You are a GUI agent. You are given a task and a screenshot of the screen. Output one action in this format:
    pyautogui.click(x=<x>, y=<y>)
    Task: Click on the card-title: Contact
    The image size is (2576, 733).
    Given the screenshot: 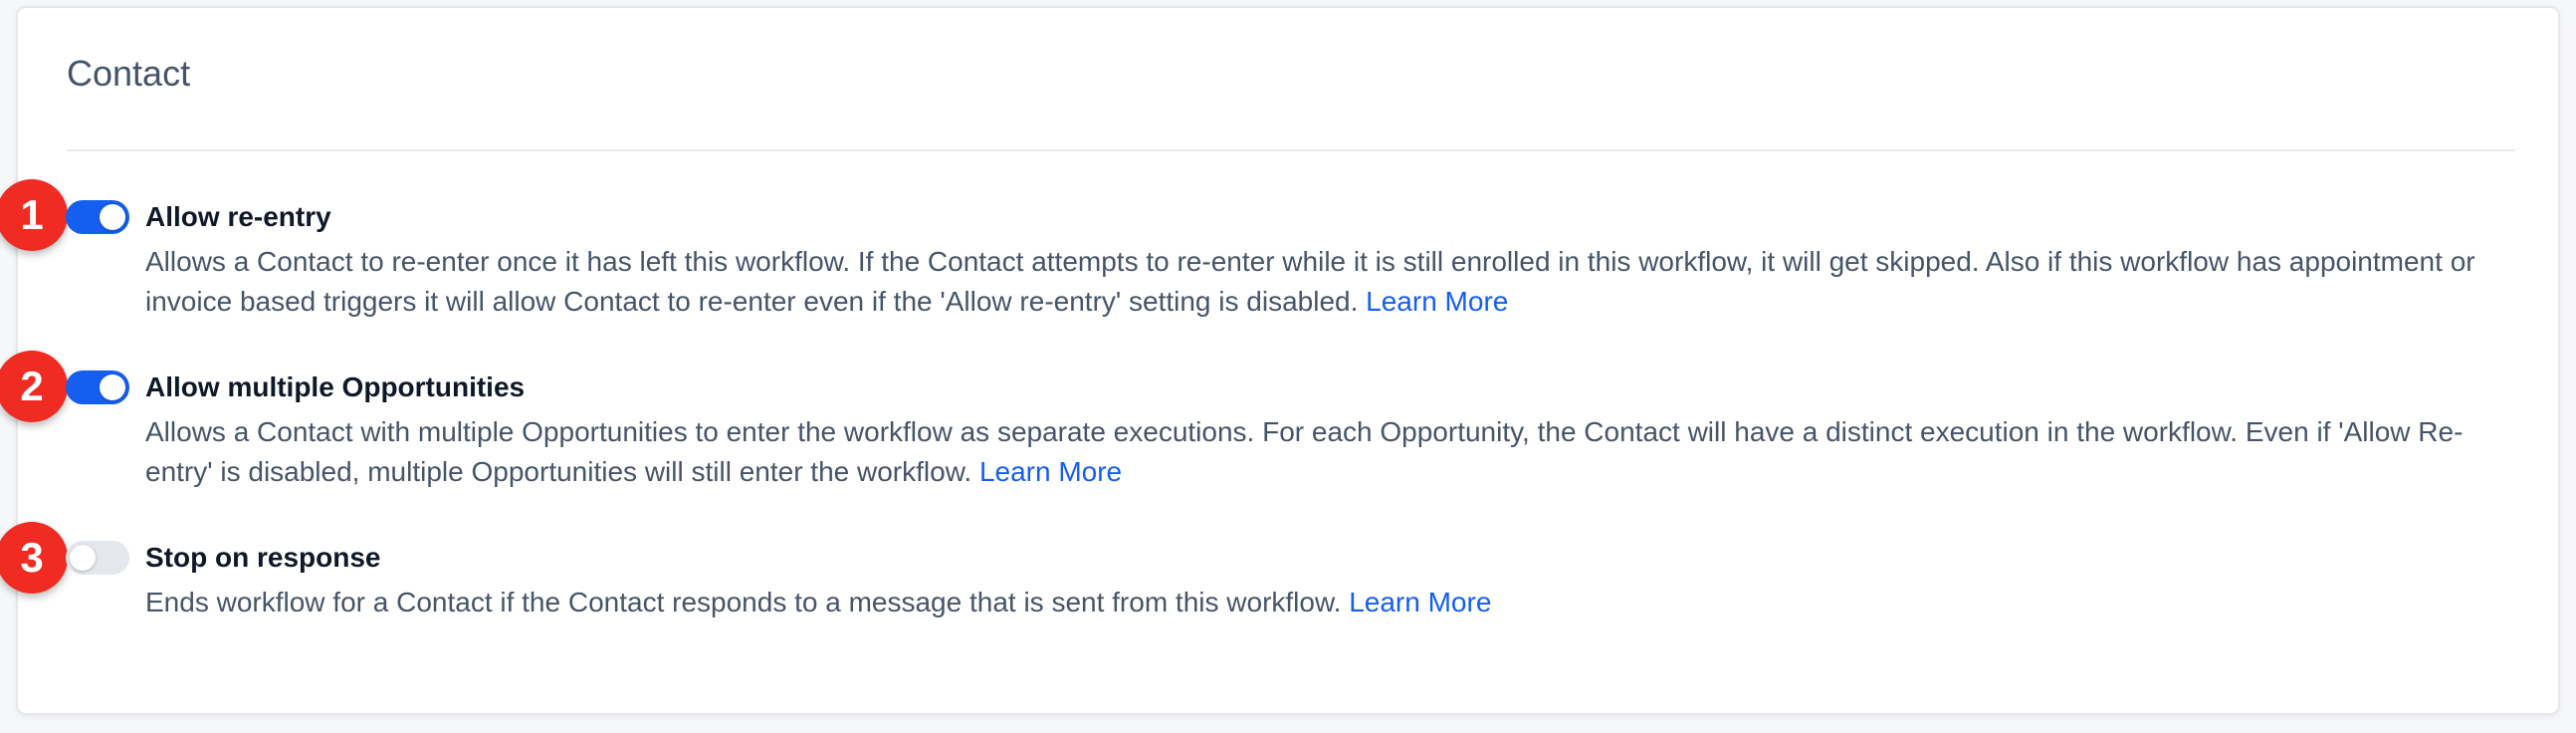 What is the action you would take?
    pyautogui.click(x=129, y=73)
    